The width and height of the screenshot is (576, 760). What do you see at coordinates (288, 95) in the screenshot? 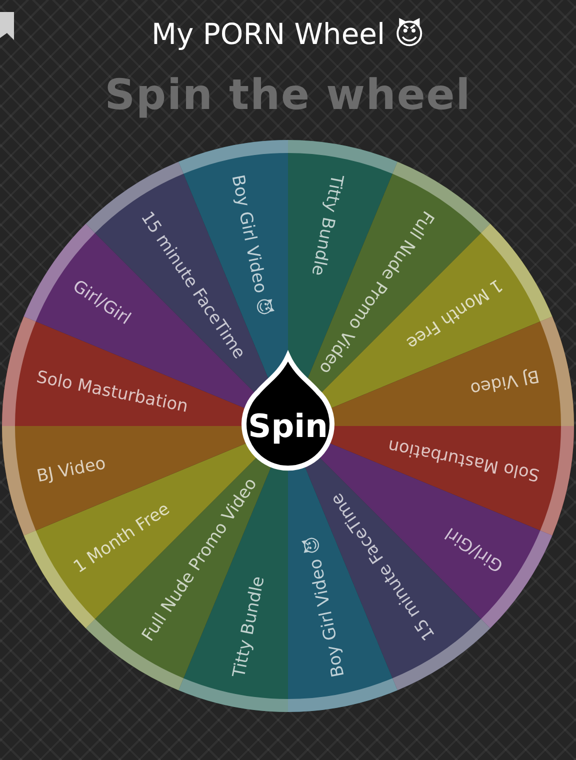
I see `heading: Spin the wheel` at bounding box center [288, 95].